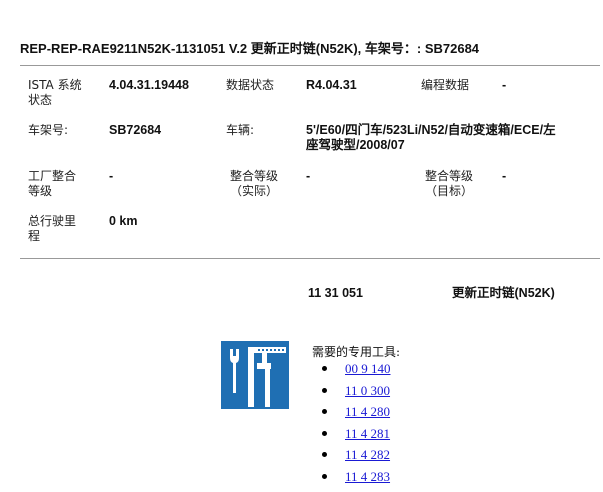  Describe the element at coordinates (111, 176) in the screenshot. I see `factory-integration-value: -` at that location.